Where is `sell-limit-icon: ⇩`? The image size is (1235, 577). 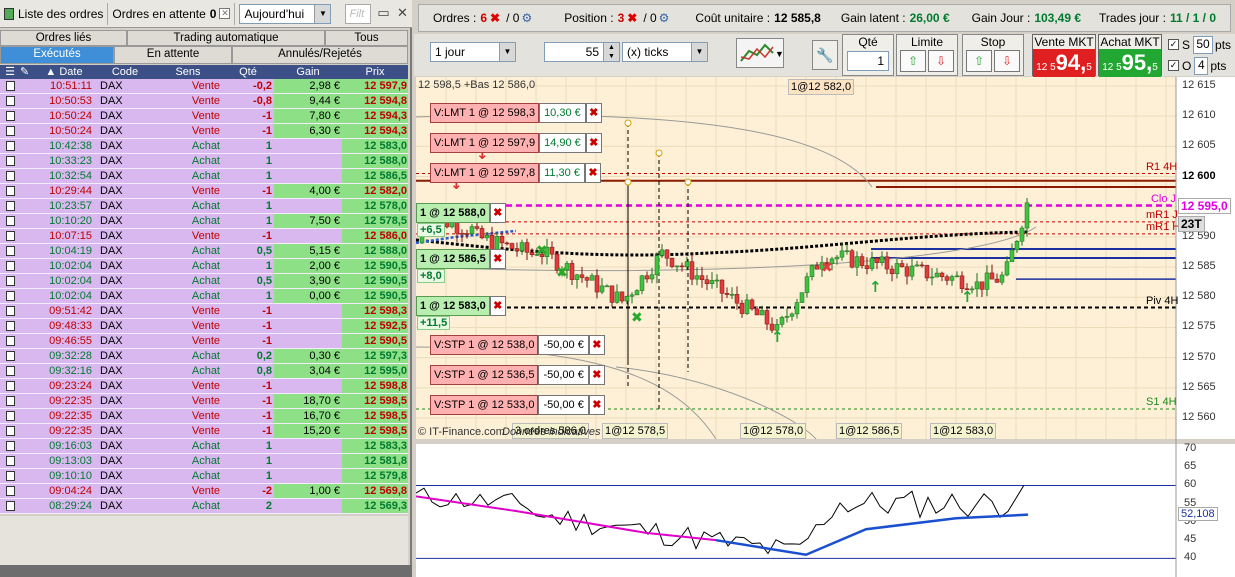 sell-limit-icon: ⇩ is located at coordinates (941, 61).